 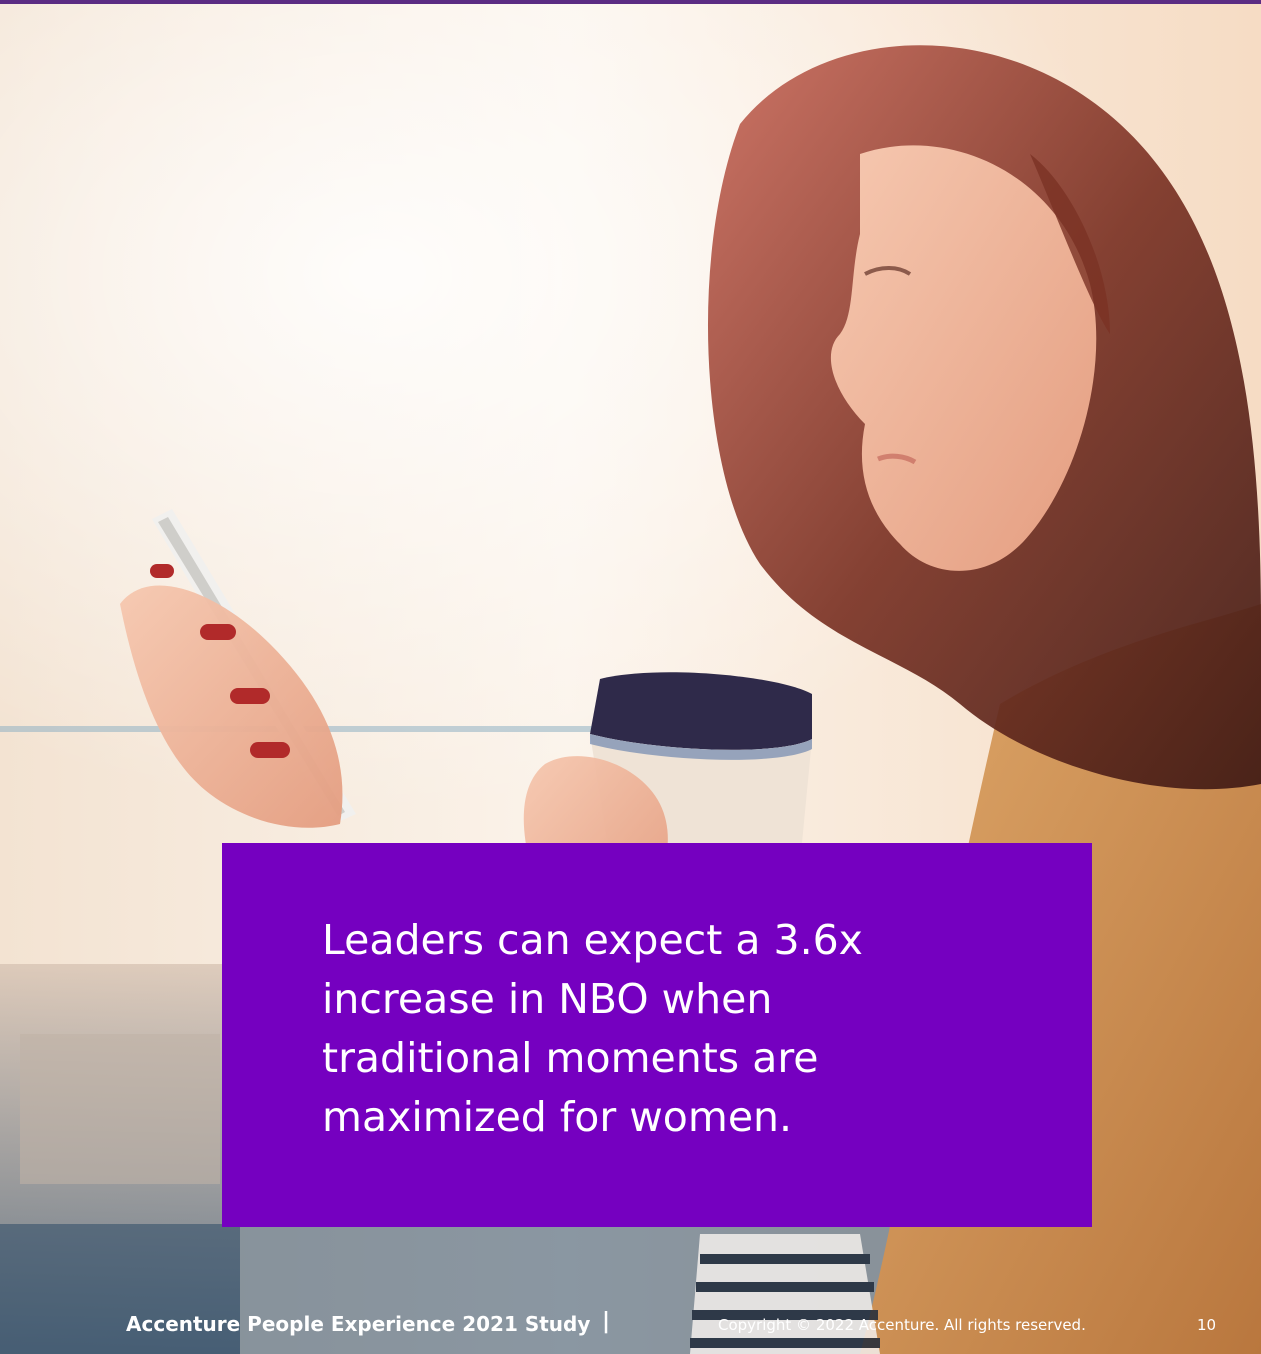 I want to click on page-number: 10, so click(x=1207, y=1325).